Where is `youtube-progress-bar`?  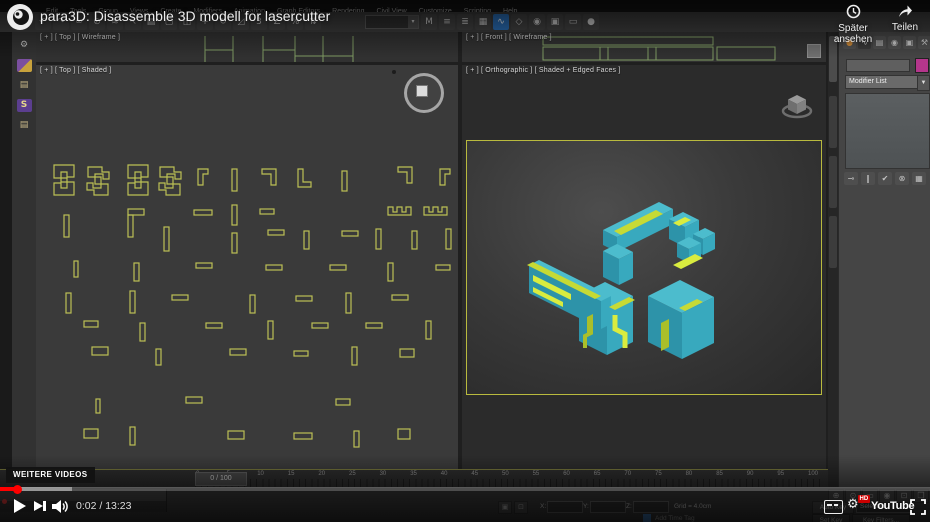
youtube-progress-bar is located at coordinates (465, 489).